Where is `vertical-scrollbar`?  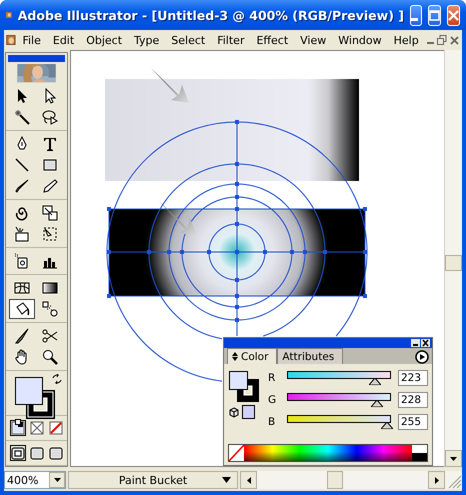 vertical-scrollbar is located at coordinates (453, 258).